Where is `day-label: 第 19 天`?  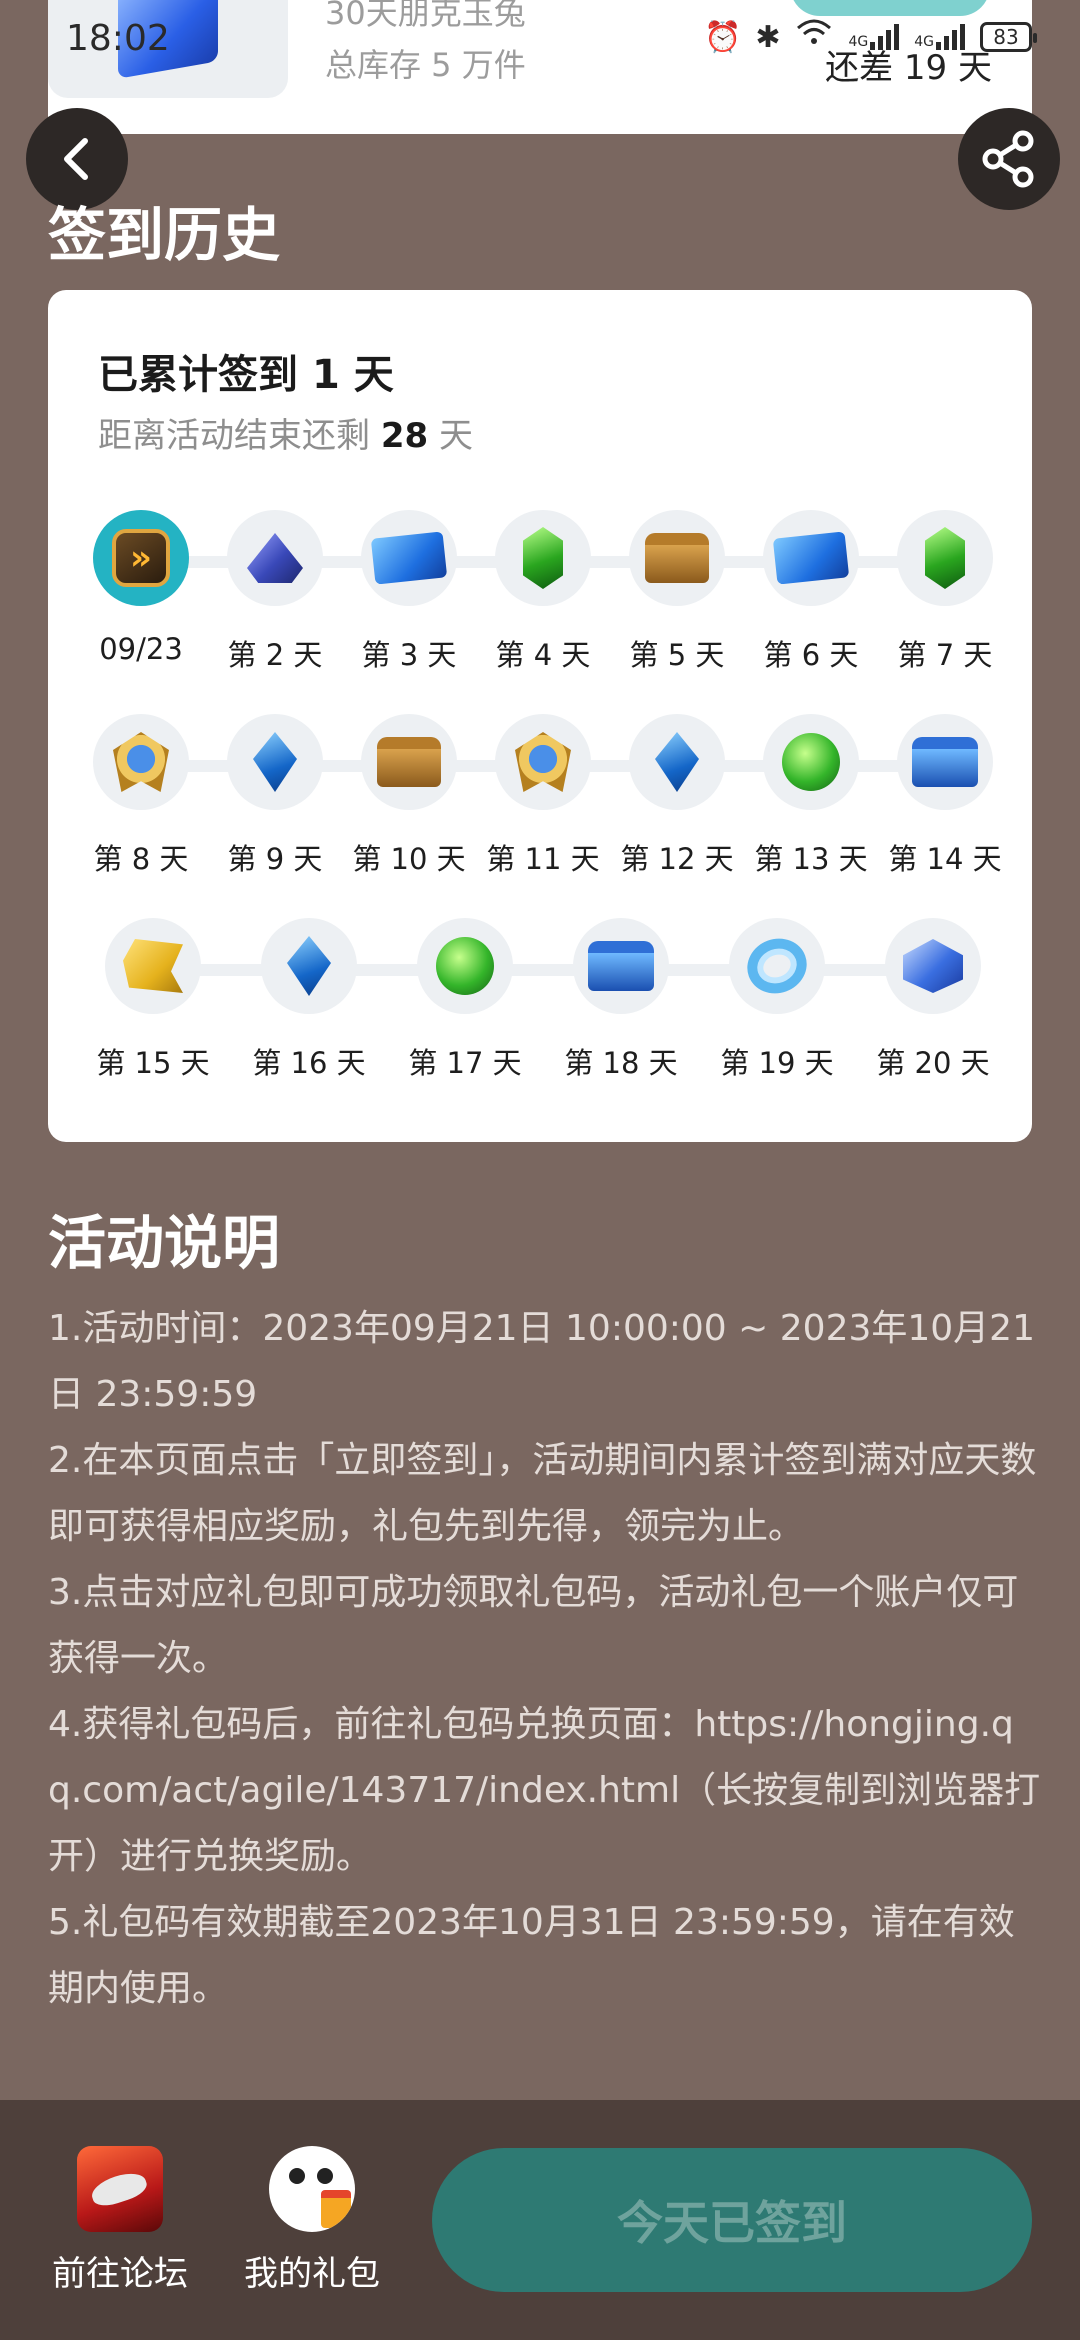 day-label: 第 19 天 is located at coordinates (777, 1063).